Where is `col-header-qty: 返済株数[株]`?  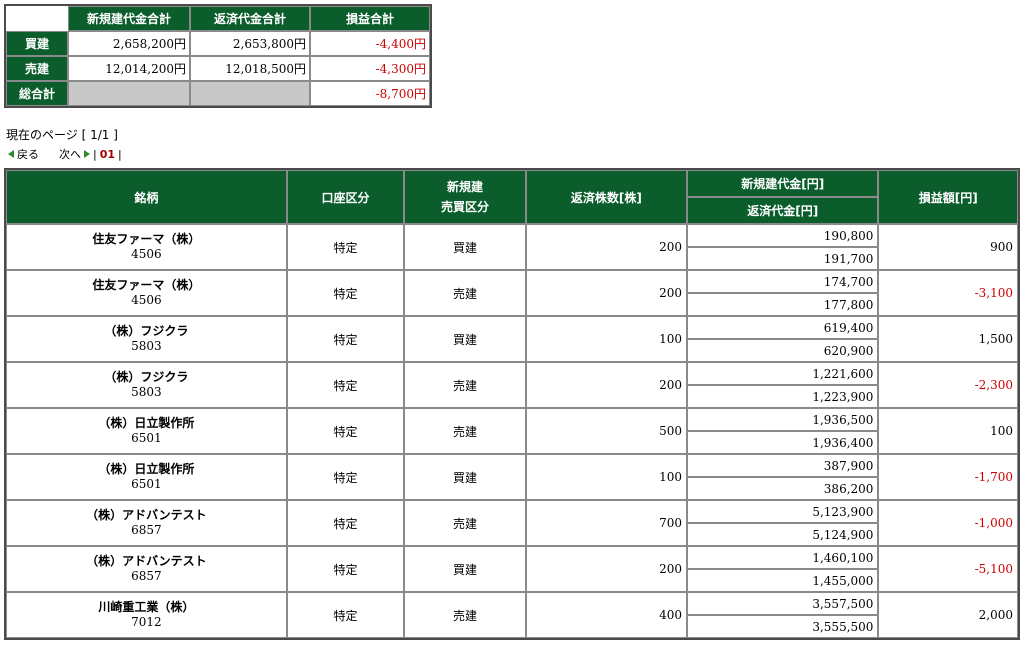
col-header-qty: 返済株数[株] is located at coordinates (606, 197).